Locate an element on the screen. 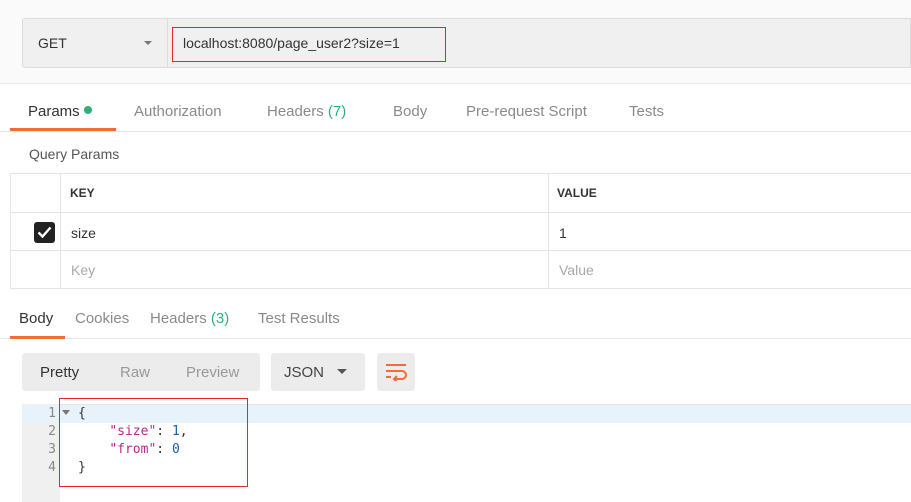  method-select: GET is located at coordinates (94, 43).